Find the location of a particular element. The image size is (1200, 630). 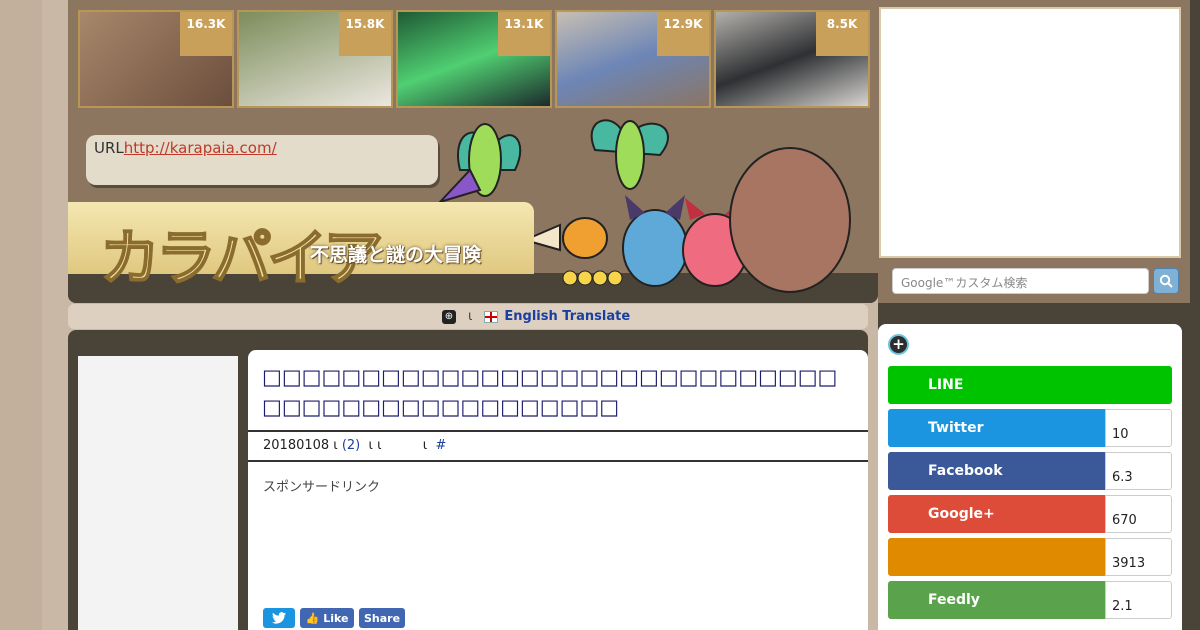

view-count: 15.8K is located at coordinates (365, 34).